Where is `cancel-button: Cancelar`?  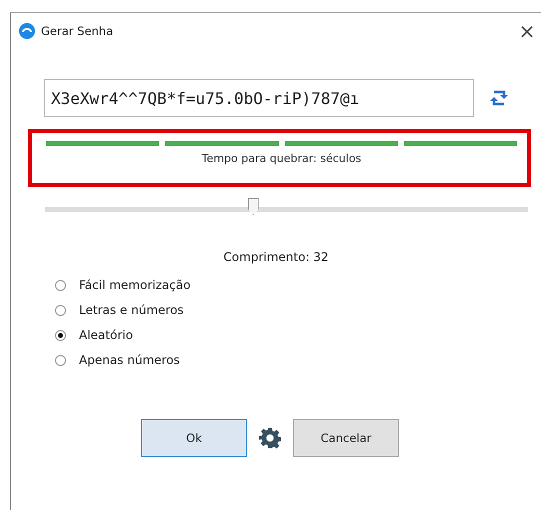
cancel-button: Cancelar is located at coordinates (346, 438).